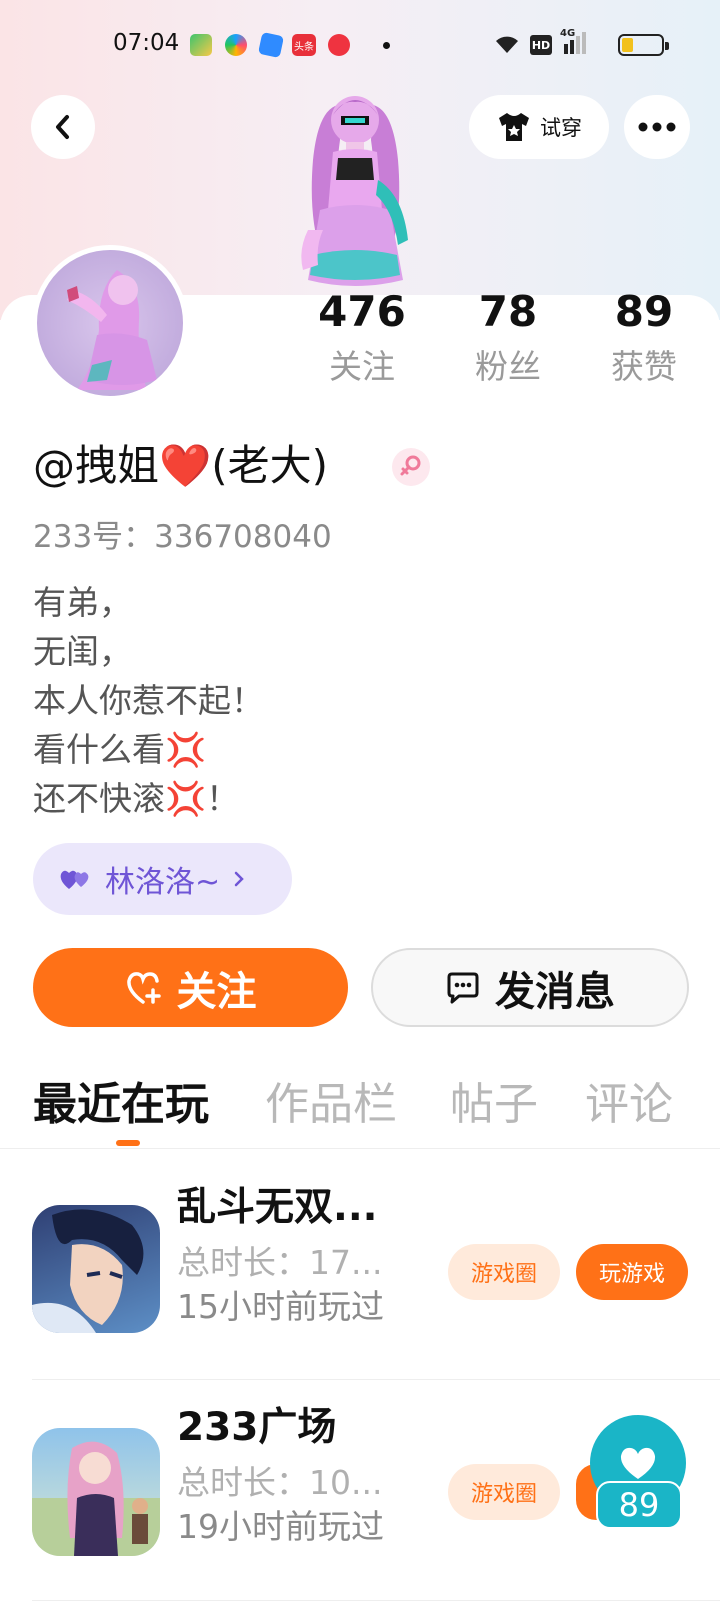 The width and height of the screenshot is (720, 1612). I want to click on chat-icon, so click(463, 987).